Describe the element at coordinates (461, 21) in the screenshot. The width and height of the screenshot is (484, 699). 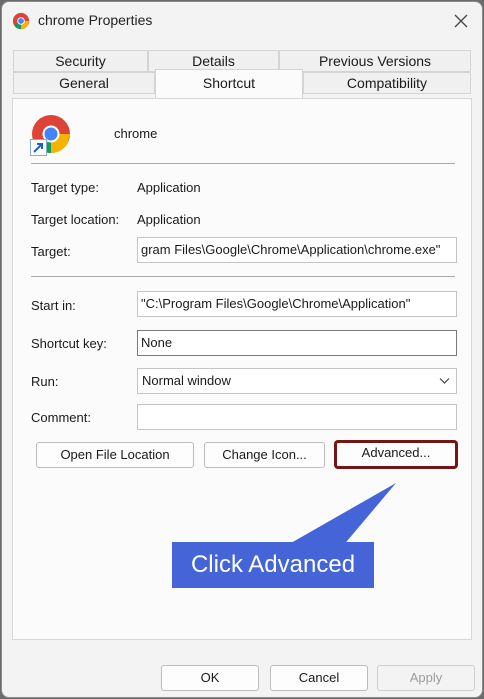
I see `close-icon` at that location.